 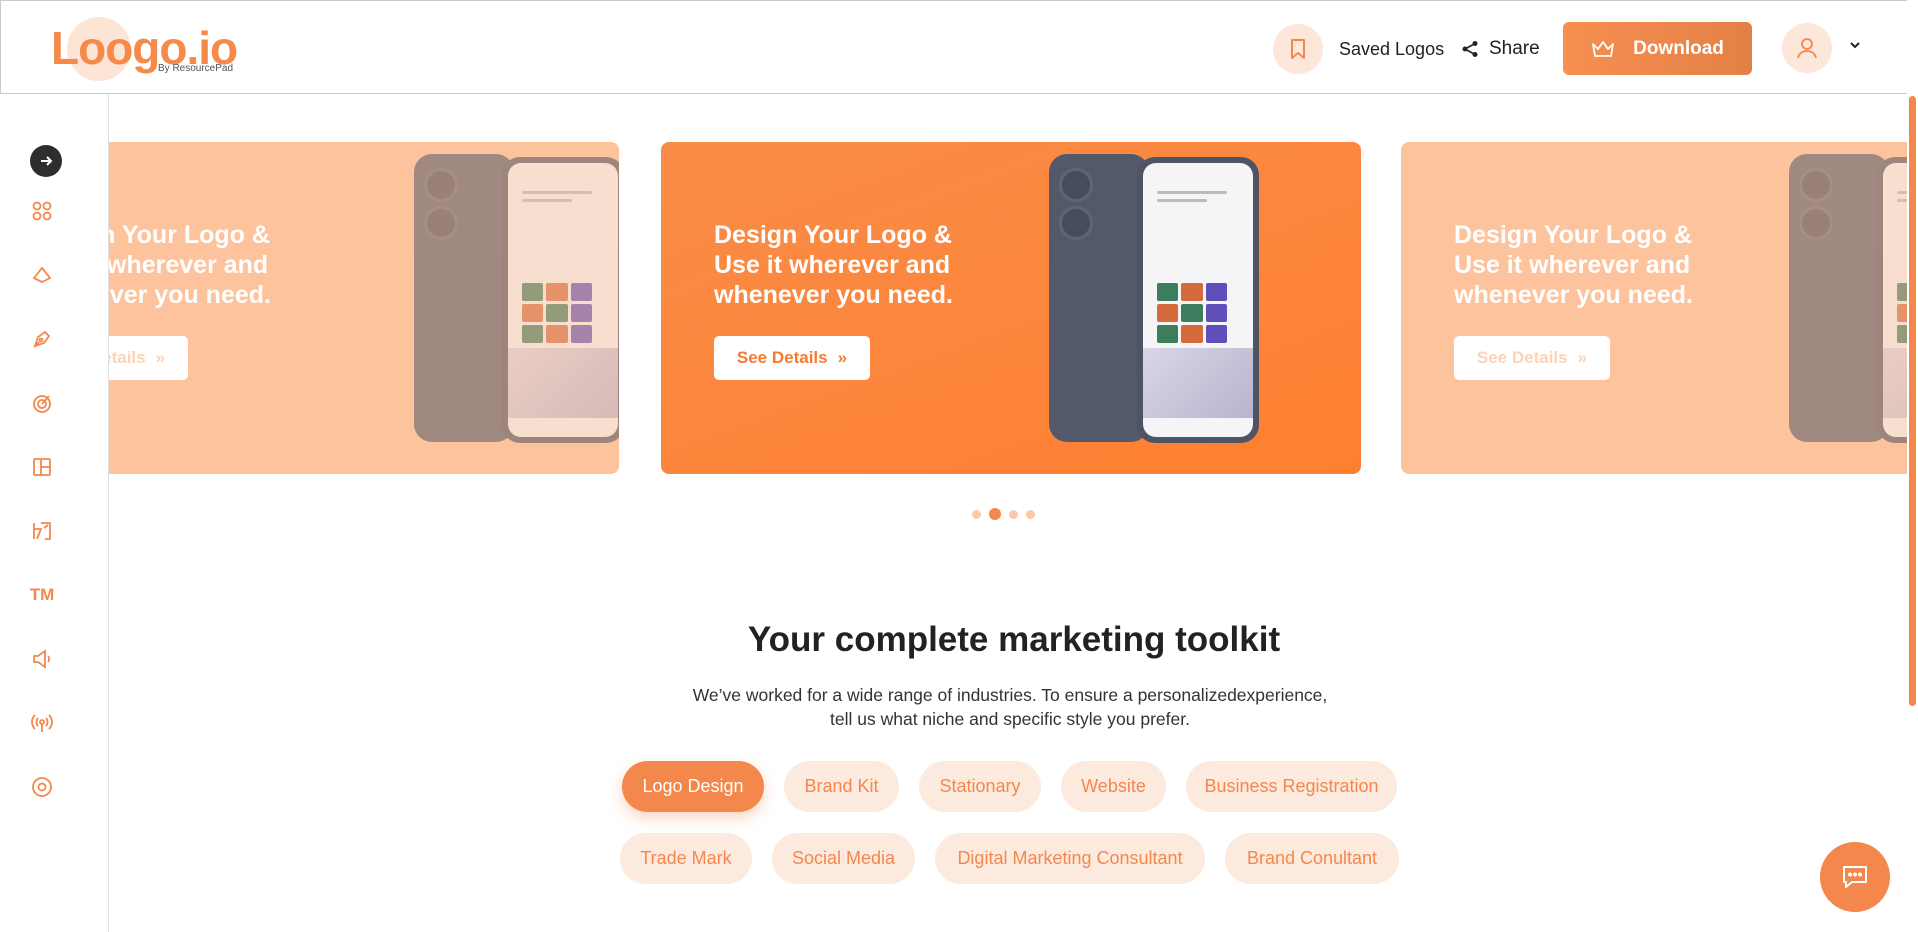 I want to click on download-button: Download, so click(x=1657, y=48).